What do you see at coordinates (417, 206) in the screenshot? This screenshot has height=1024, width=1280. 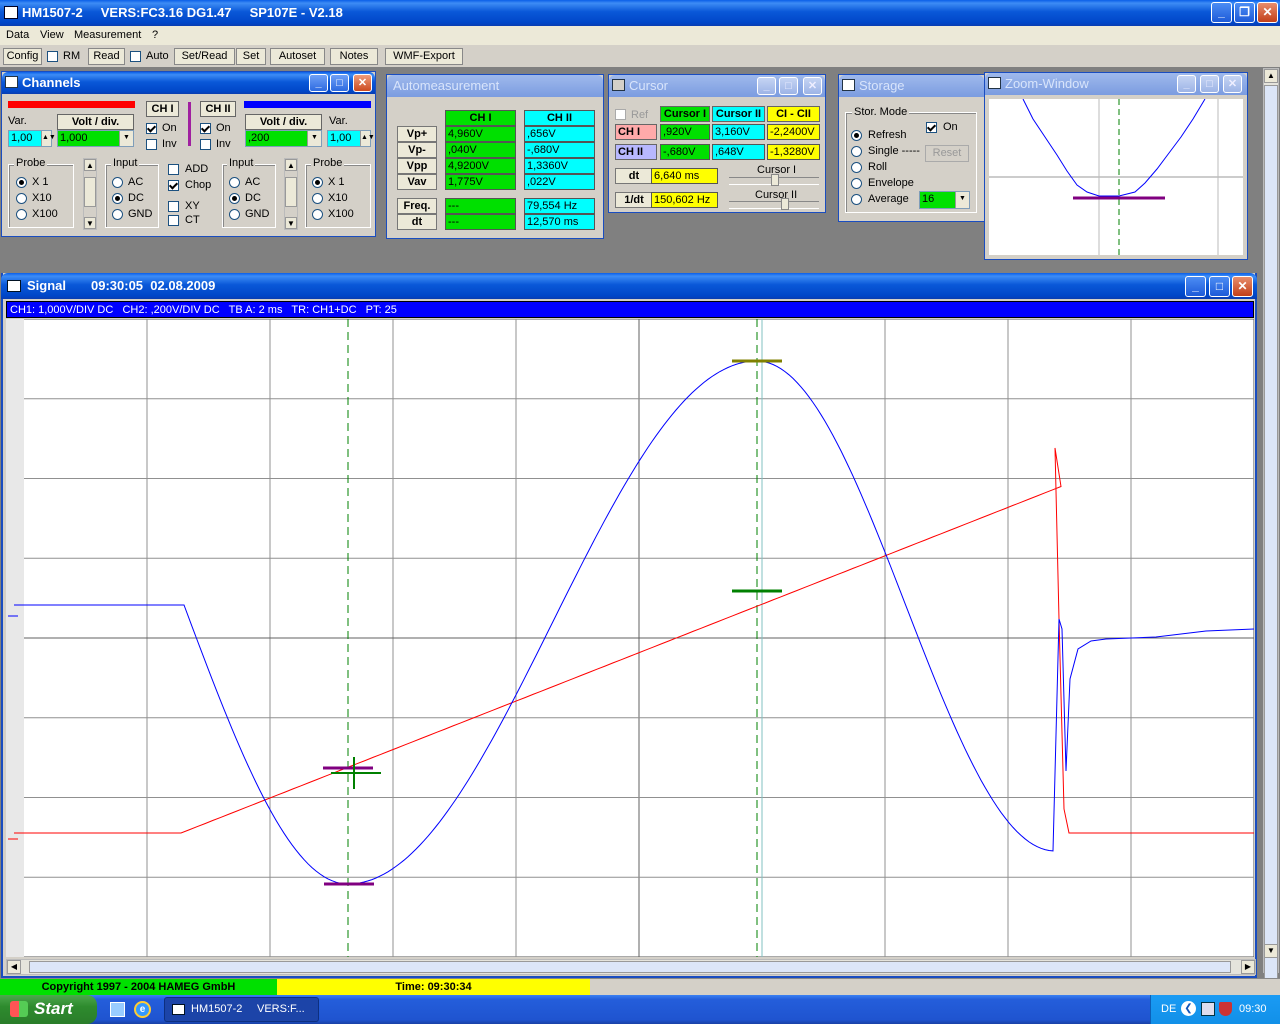 I see `am-freq-label: Freq.` at bounding box center [417, 206].